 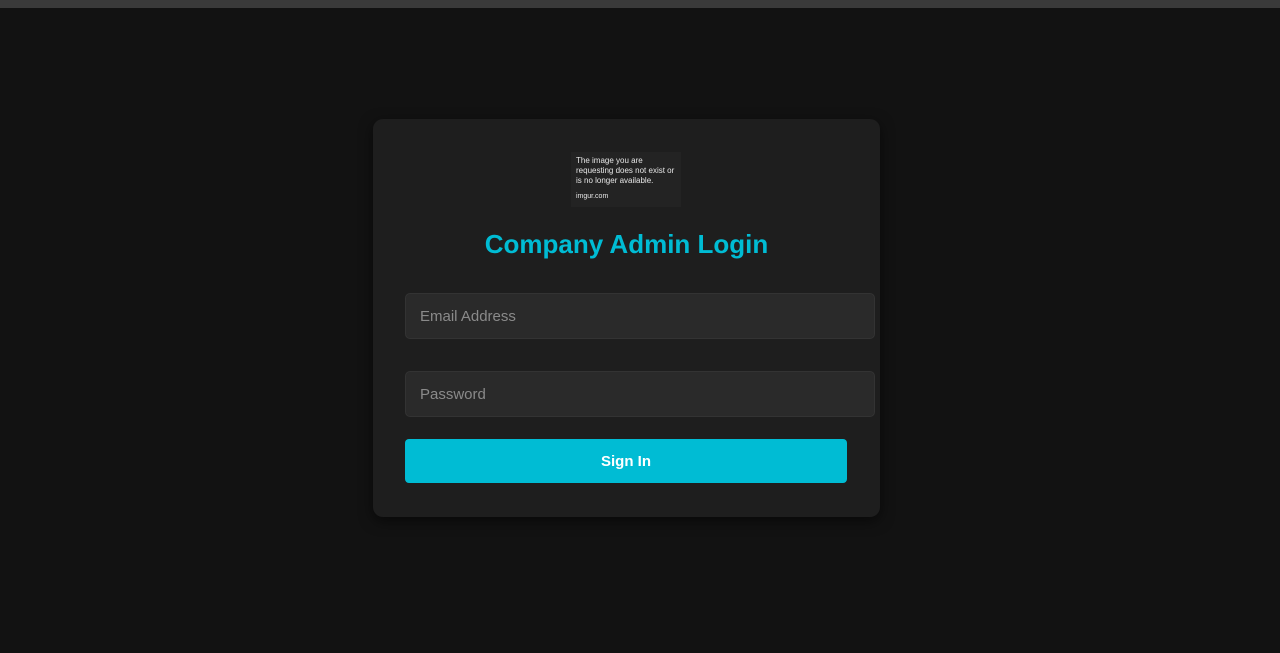 I want to click on sign-in-button: Sign In, so click(x=626, y=461).